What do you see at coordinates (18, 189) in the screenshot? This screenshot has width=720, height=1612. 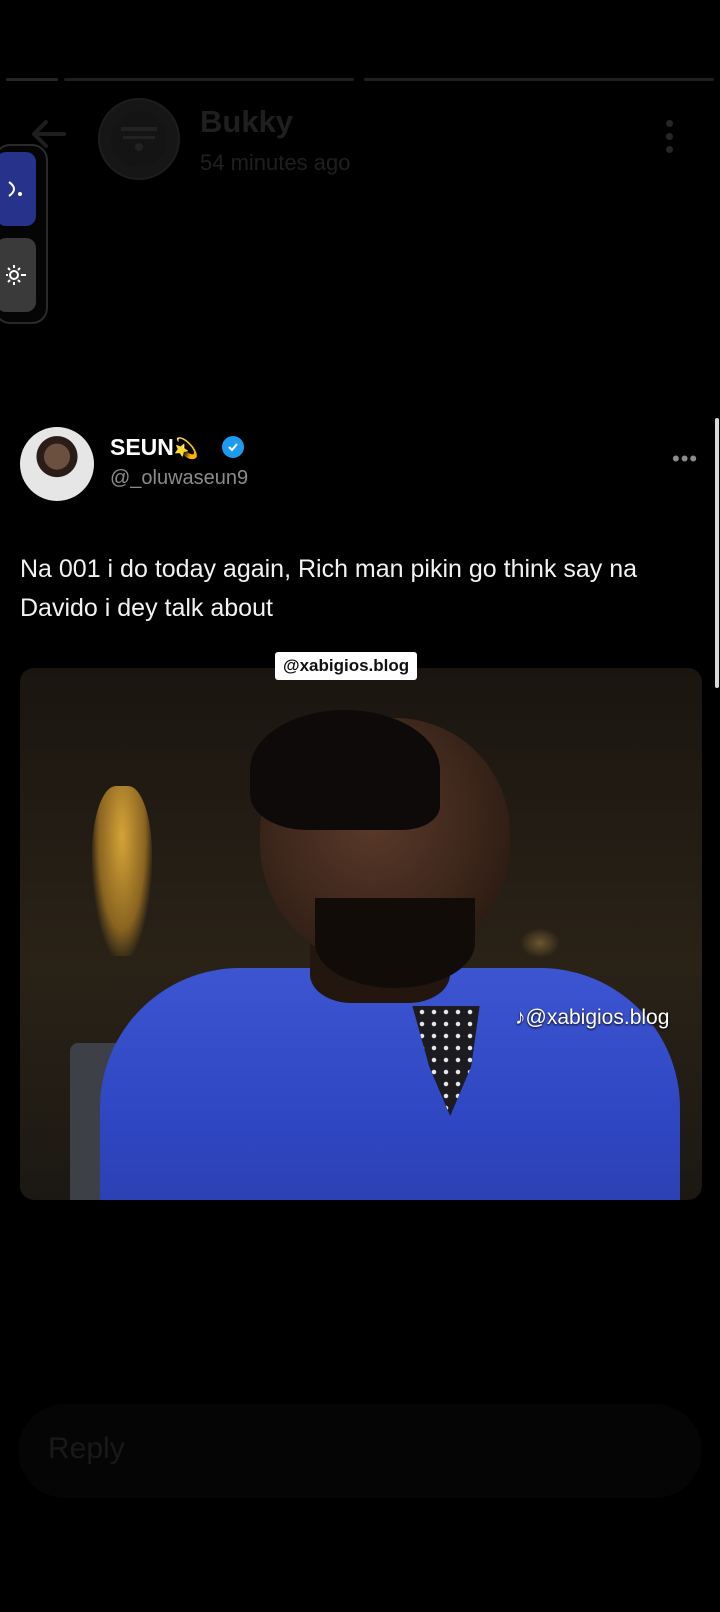 I see `edit-tool-icon` at bounding box center [18, 189].